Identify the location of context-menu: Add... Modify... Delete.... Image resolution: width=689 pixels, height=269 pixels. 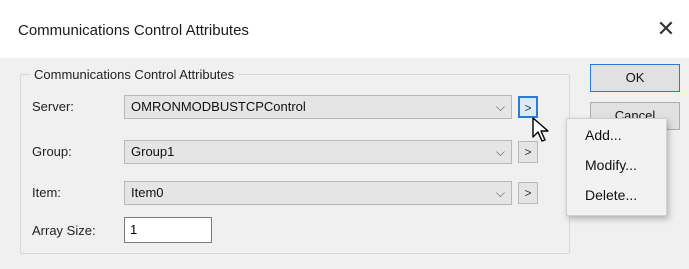
(616, 167).